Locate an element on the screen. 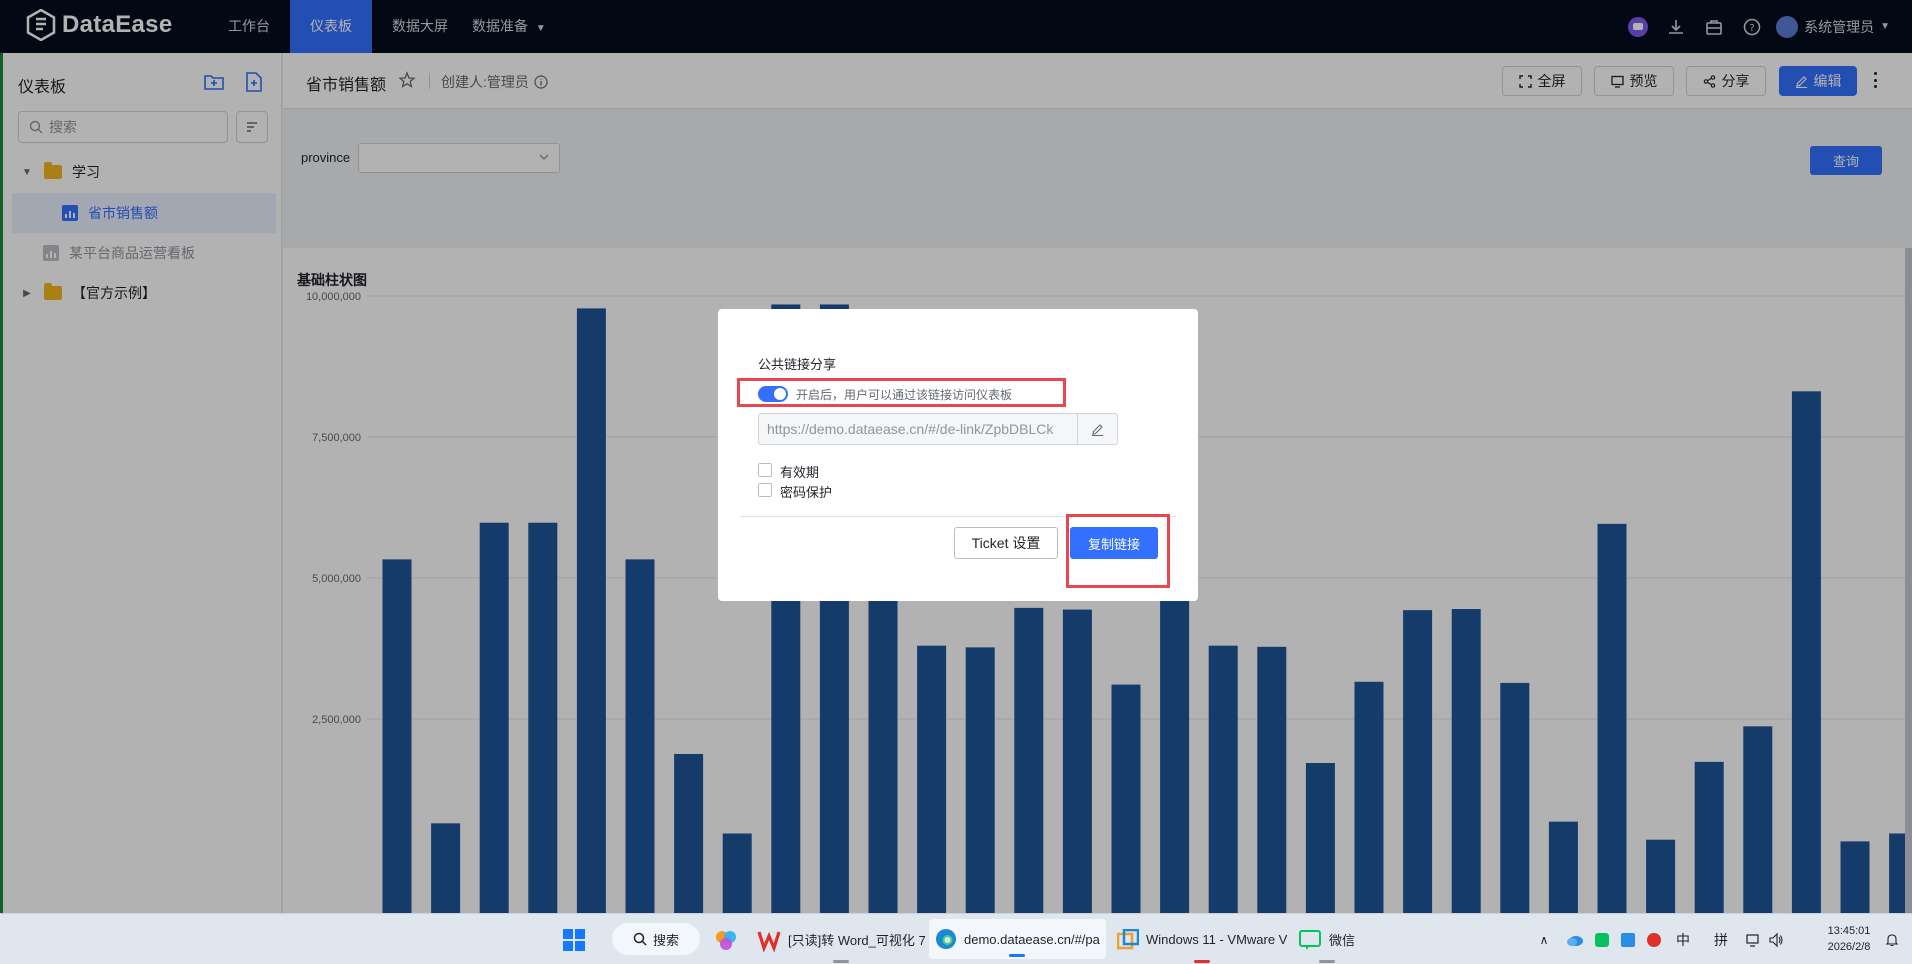 Image resolution: width=1912 pixels, height=964 pixels. edit-icon is located at coordinates (1097, 429).